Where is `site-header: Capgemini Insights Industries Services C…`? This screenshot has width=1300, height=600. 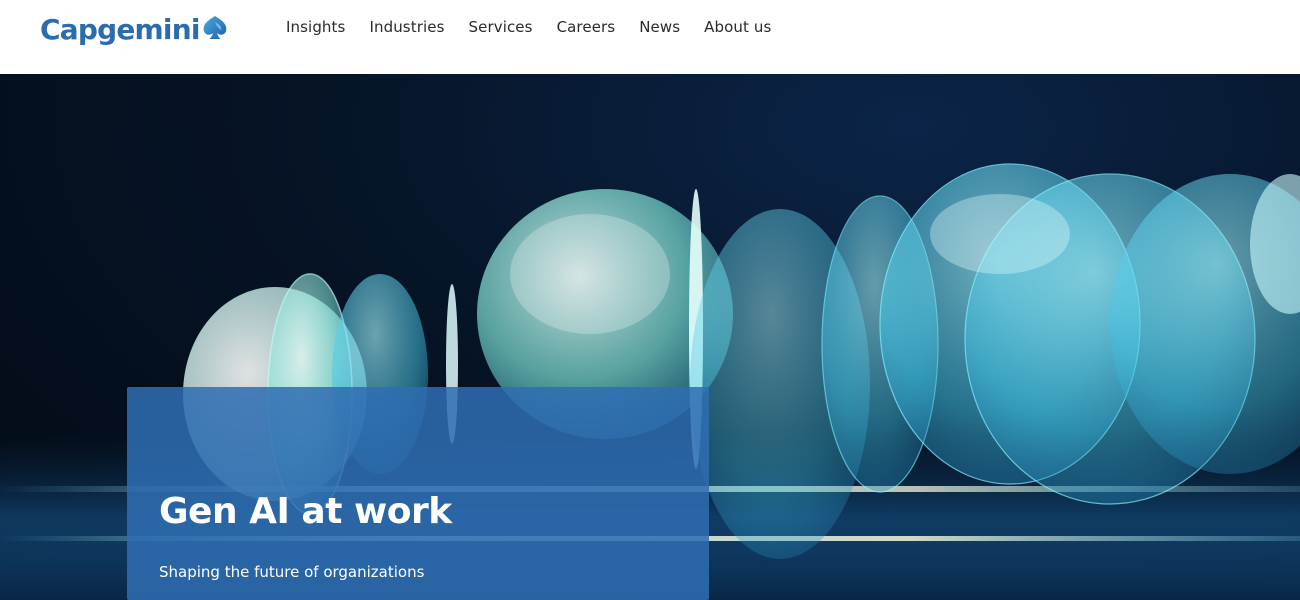
site-header: Capgemini Insights Industries Services C… is located at coordinates (650, 37).